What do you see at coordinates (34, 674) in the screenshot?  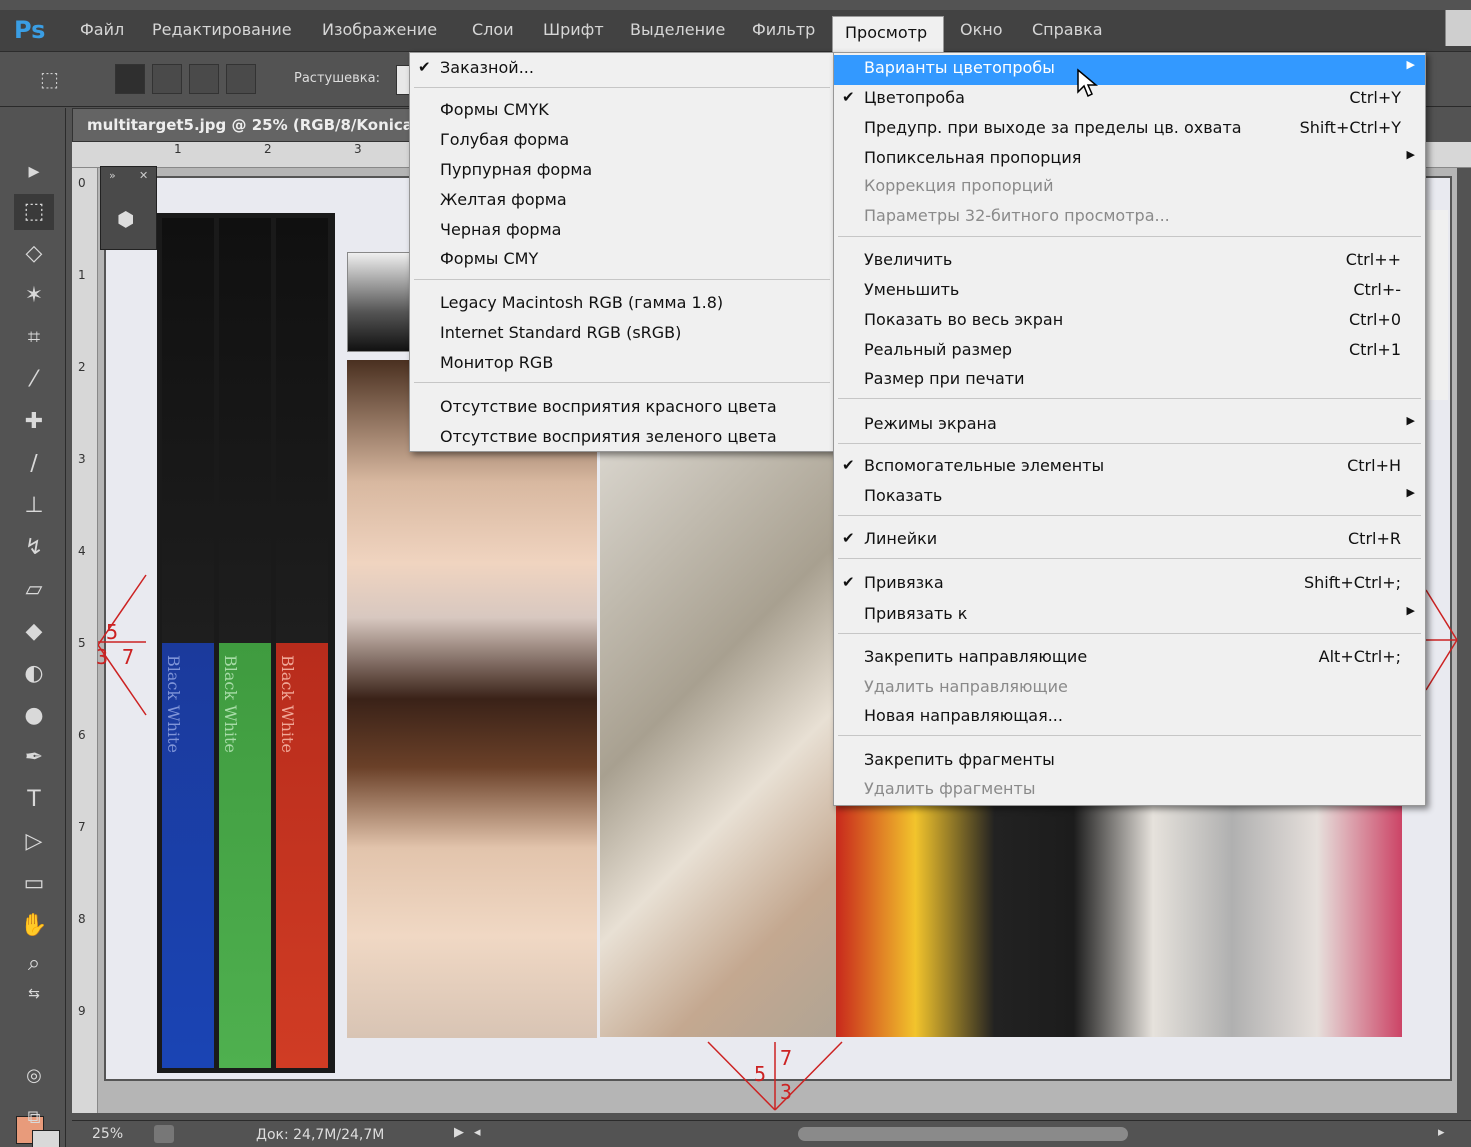 I see `blur-tool-icon: ◐` at bounding box center [34, 674].